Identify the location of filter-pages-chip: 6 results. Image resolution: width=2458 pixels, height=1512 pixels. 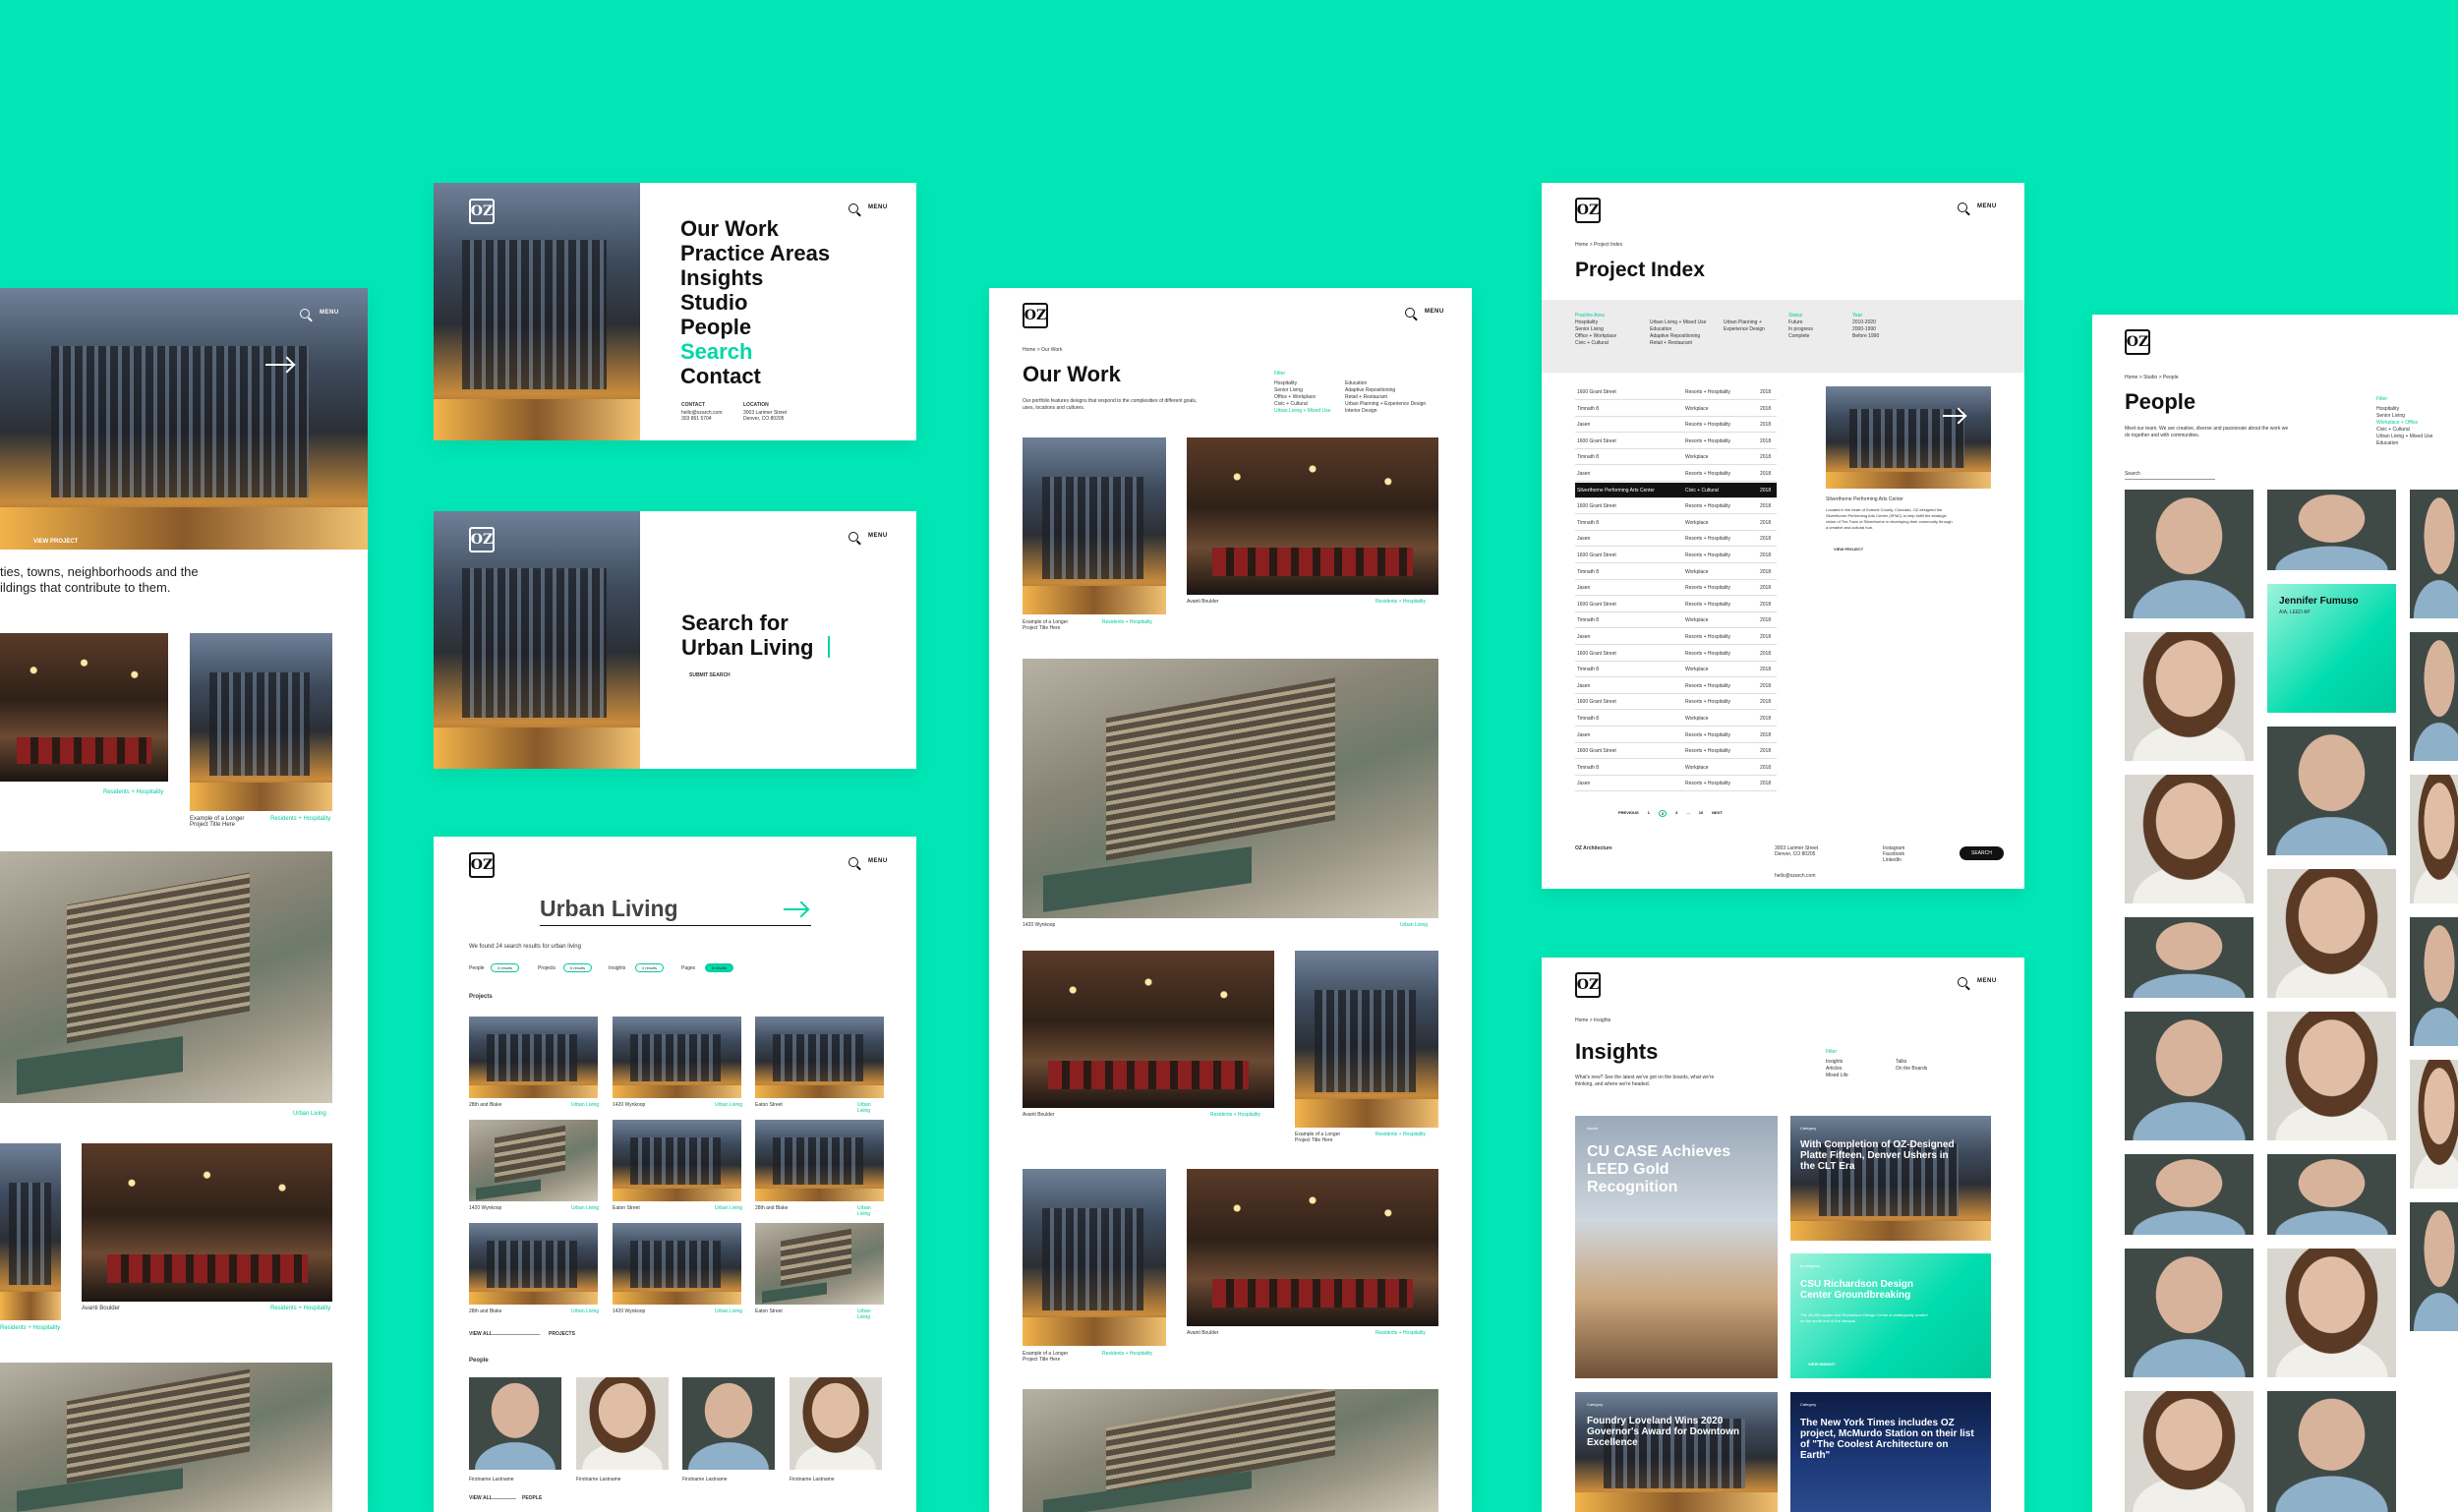
(719, 967).